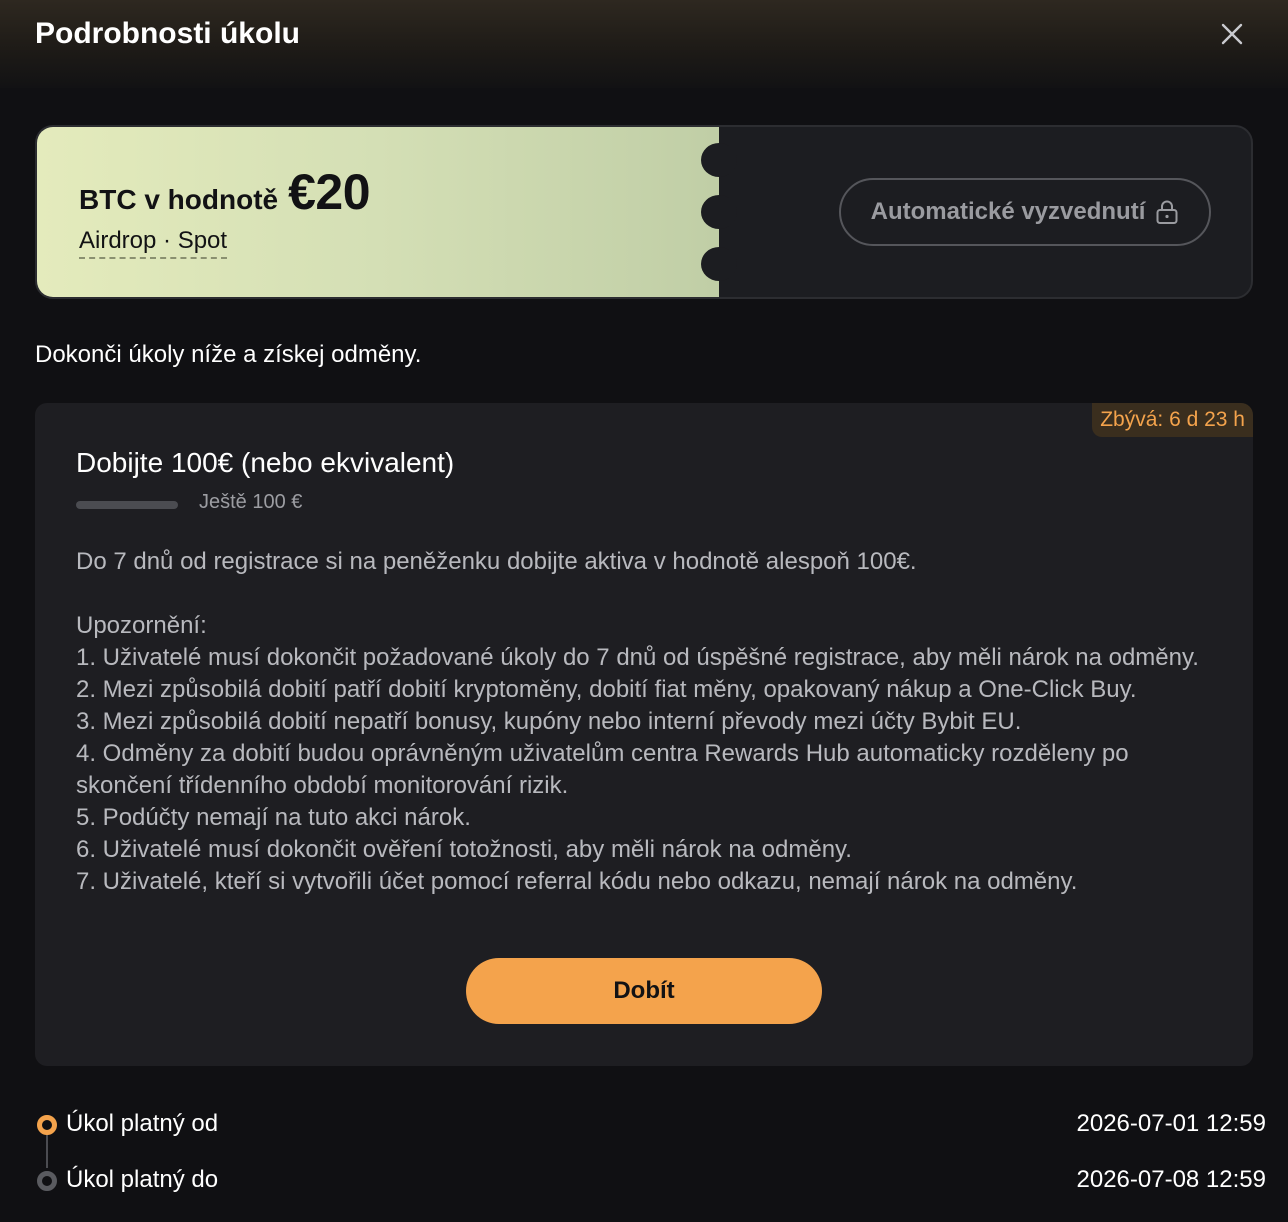 The width and height of the screenshot is (1288, 1222). What do you see at coordinates (265, 462) in the screenshot?
I see `task-title: Dobijte 100€ (nebo ekvivalent)` at bounding box center [265, 462].